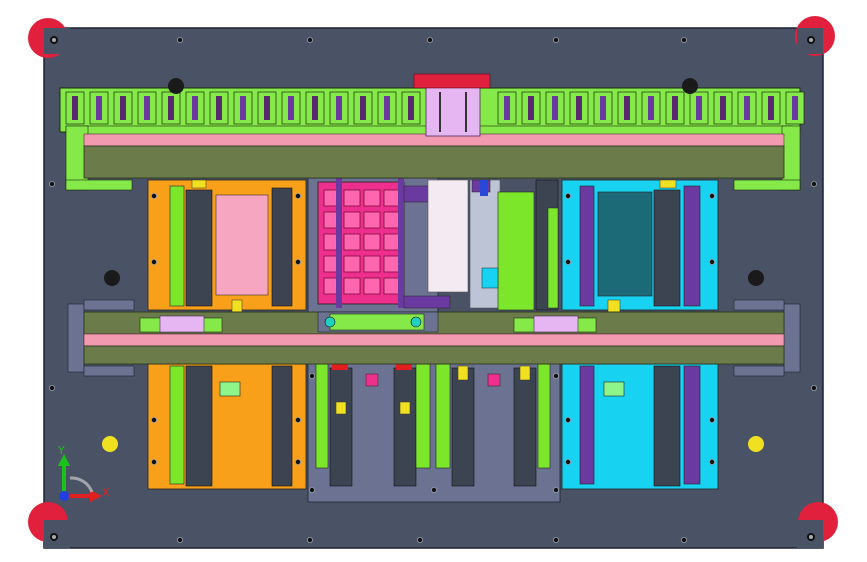 This screenshot has width=867, height=562. Describe the element at coordinates (242, 245) in the screenshot. I see `left-pink-panel` at that location.